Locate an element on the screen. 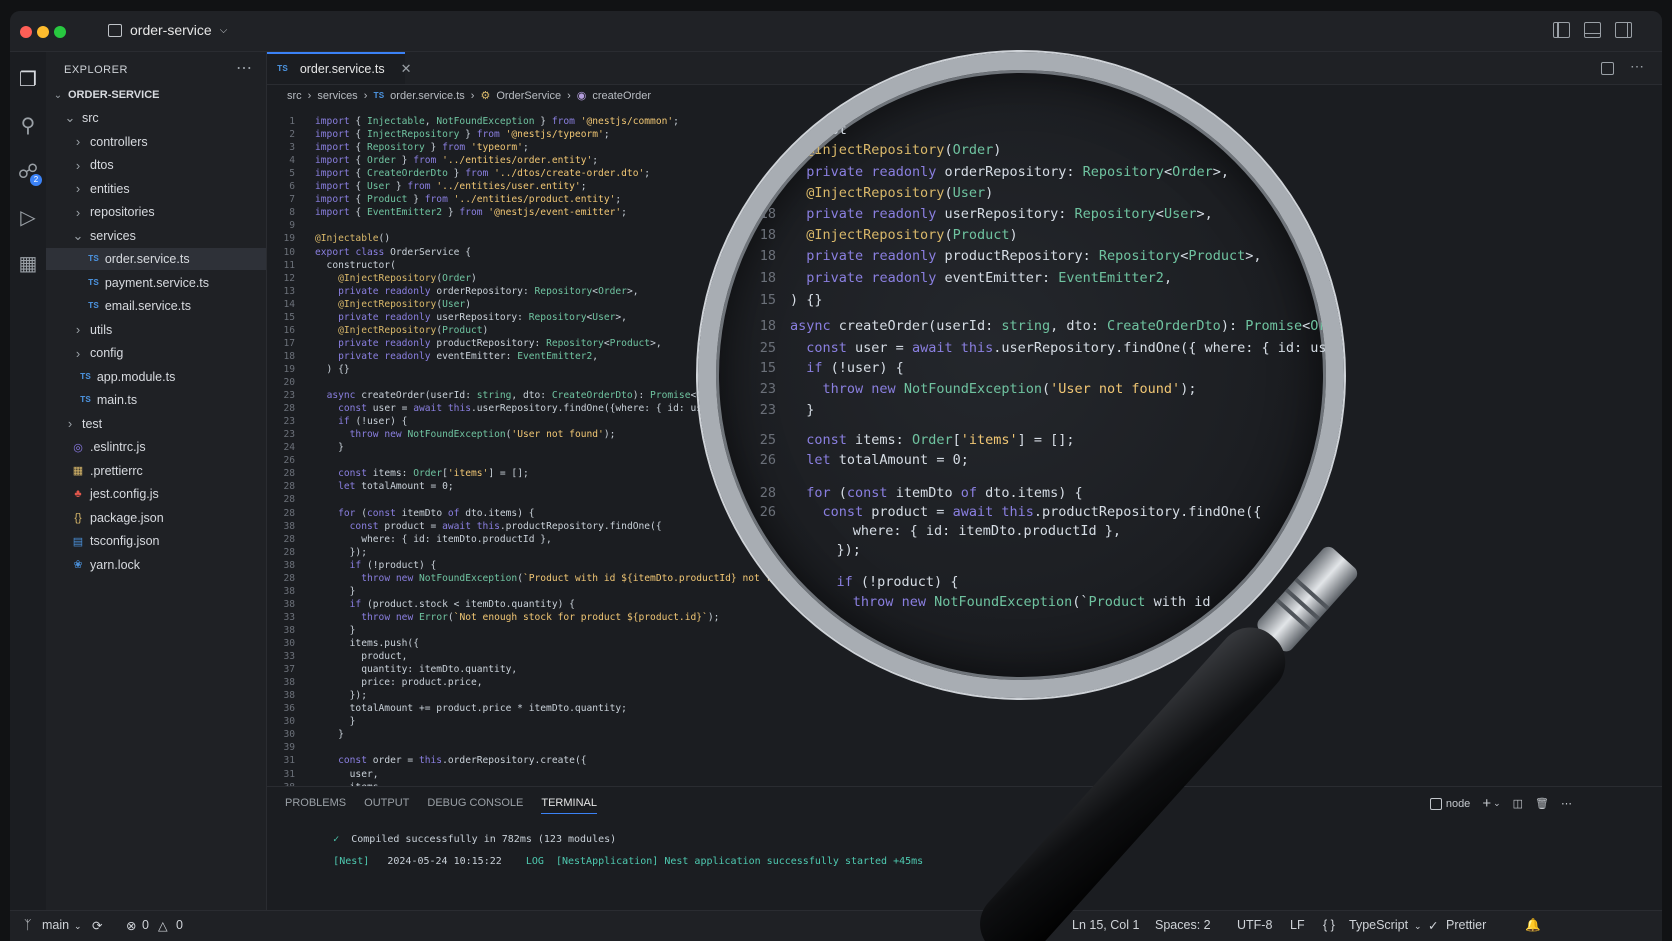 The image size is (1672, 941). line-number: 38 is located at coordinates (289, 696).